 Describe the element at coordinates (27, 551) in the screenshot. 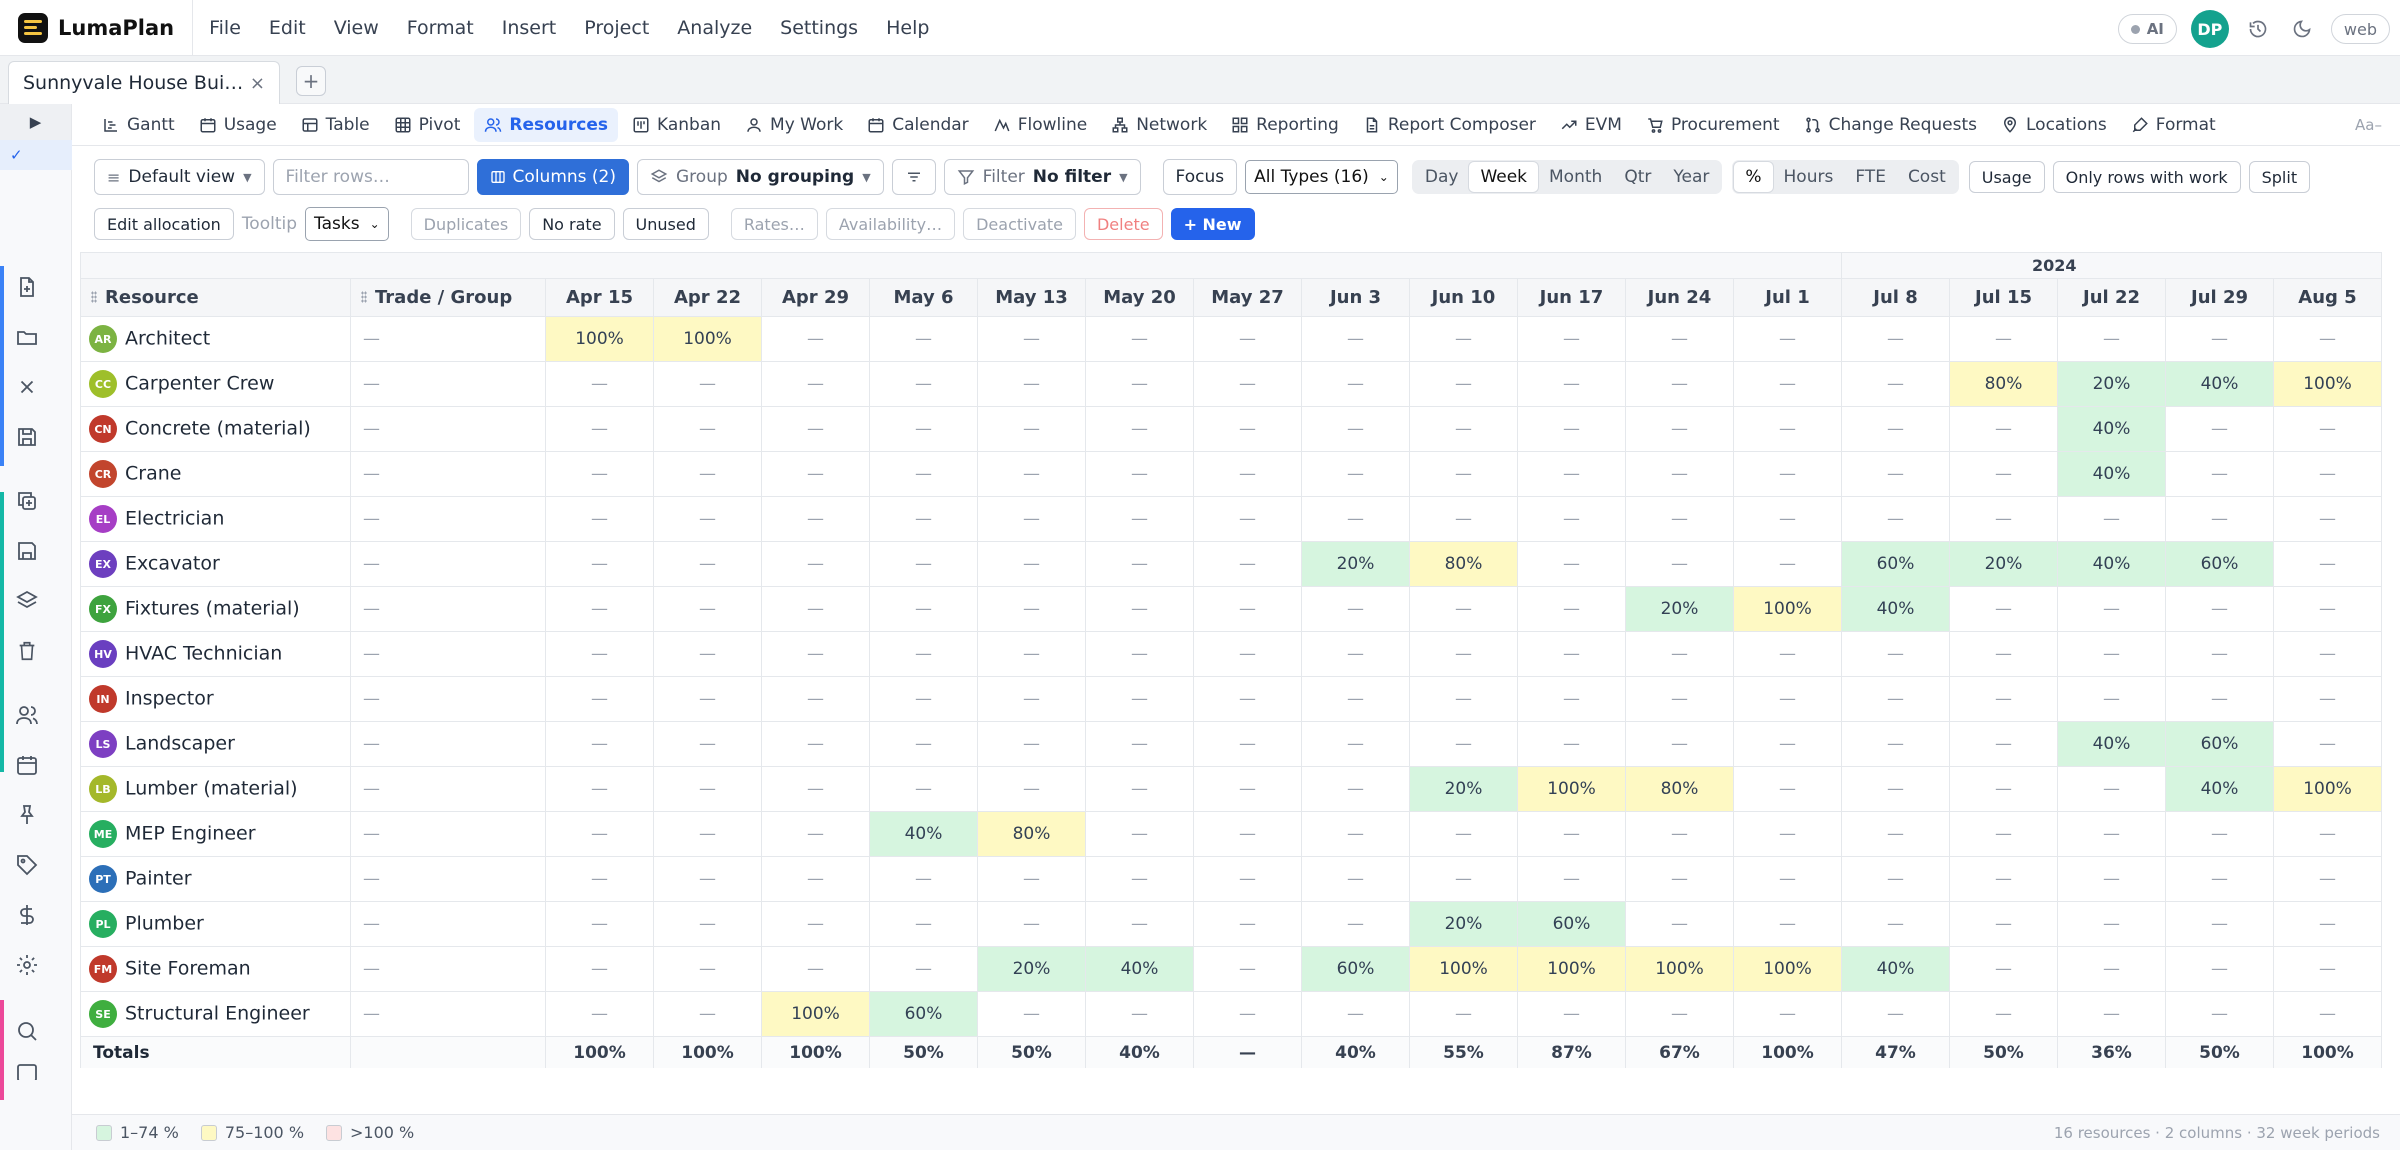

I see `save-as-icon` at that location.